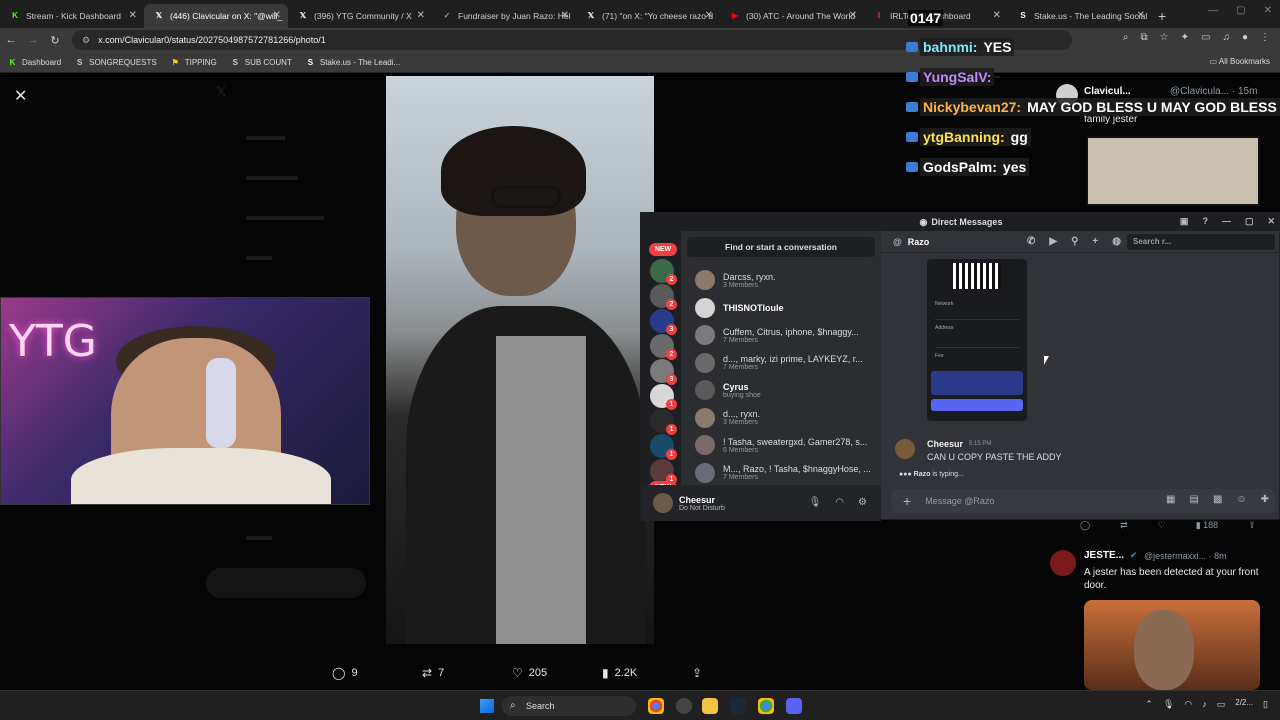 This screenshot has height=720, width=1280. Describe the element at coordinates (781, 247) in the screenshot. I see `find-conversation-input: Find or start a conversation` at that location.